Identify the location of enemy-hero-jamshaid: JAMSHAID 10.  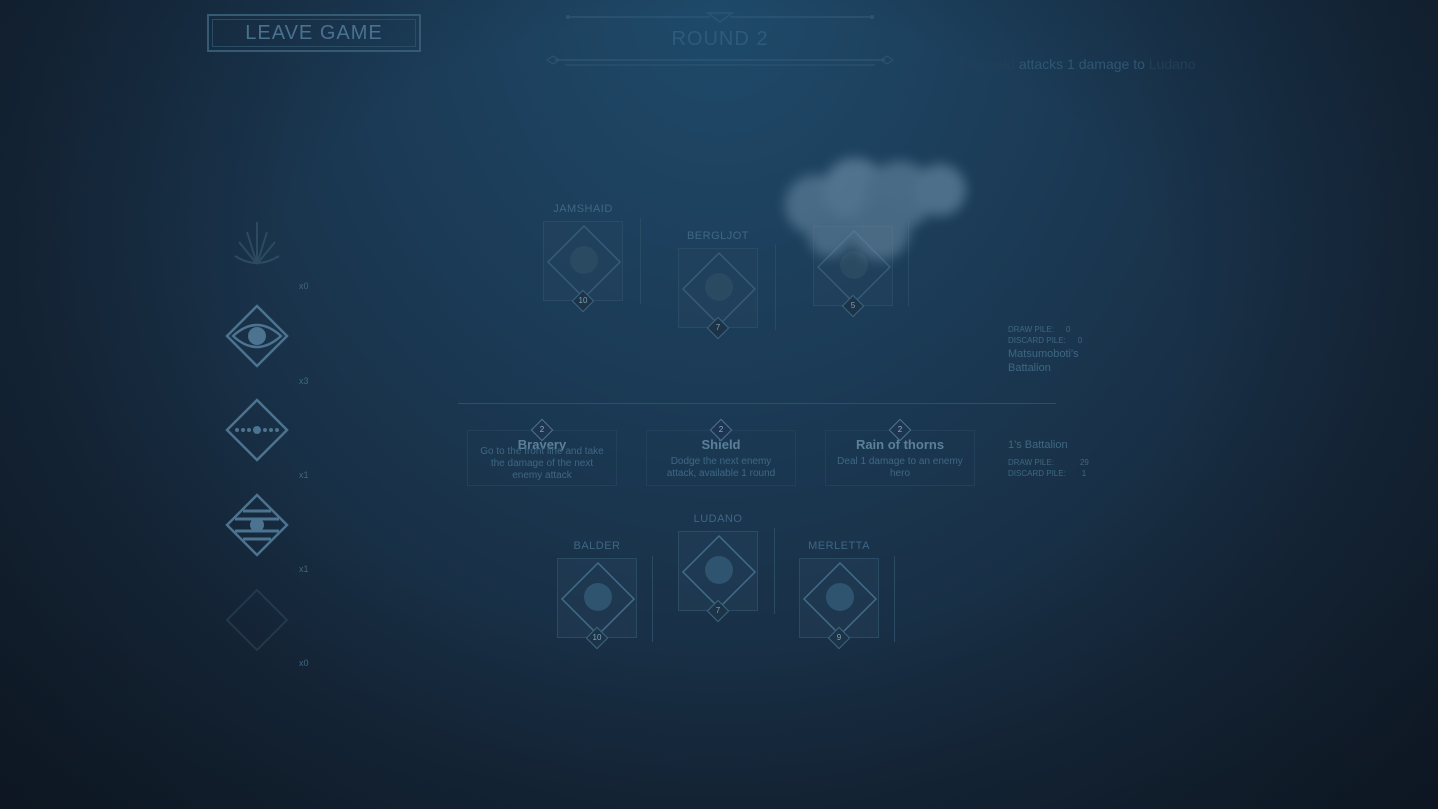
(583, 258).